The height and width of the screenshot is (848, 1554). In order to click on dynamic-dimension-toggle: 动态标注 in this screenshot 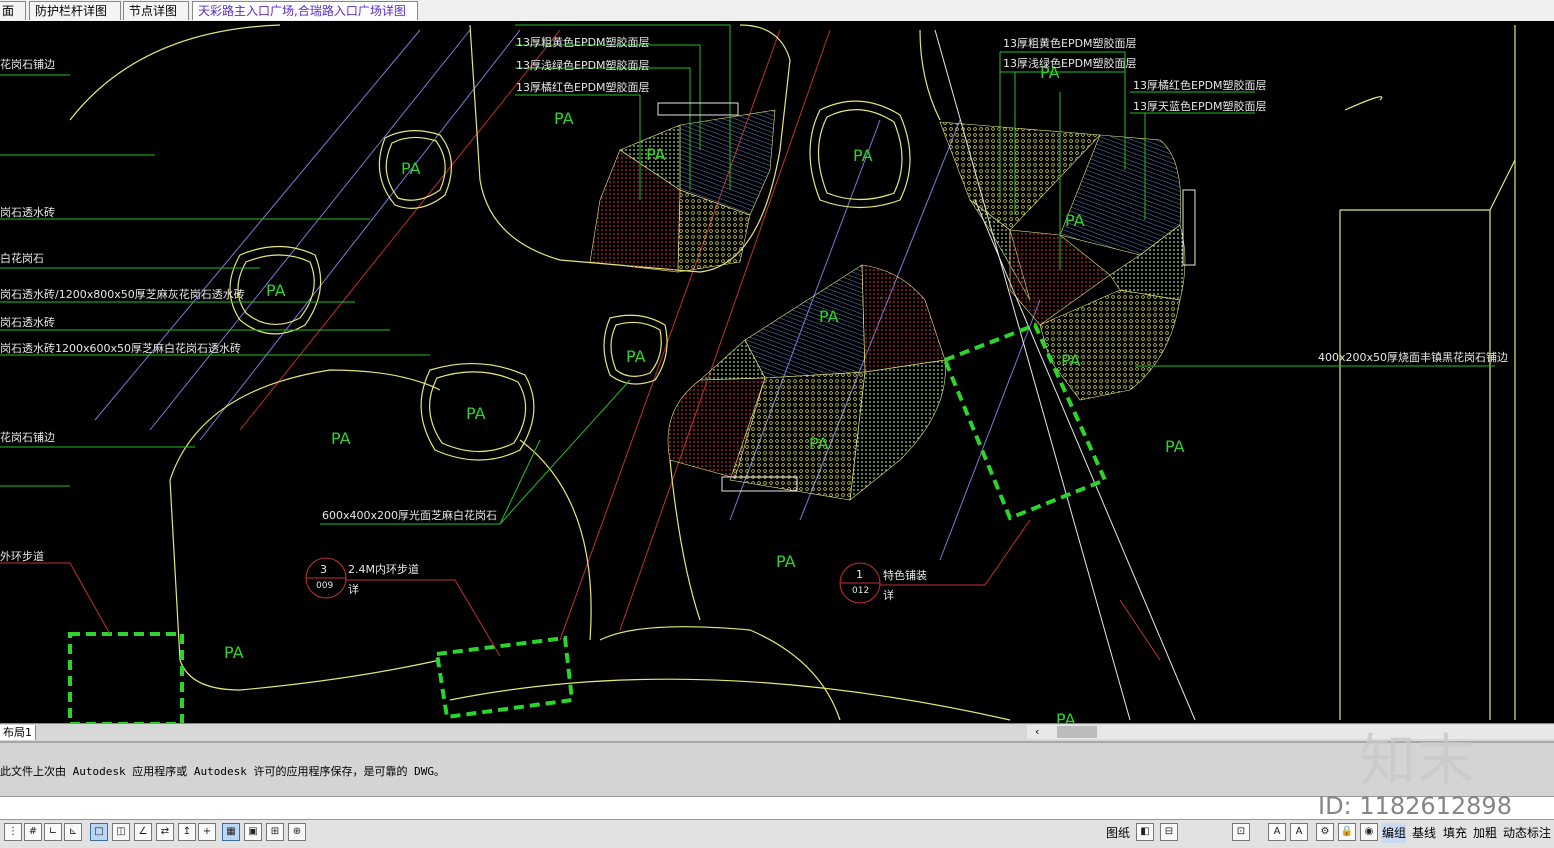, I will do `click(1527, 833)`.